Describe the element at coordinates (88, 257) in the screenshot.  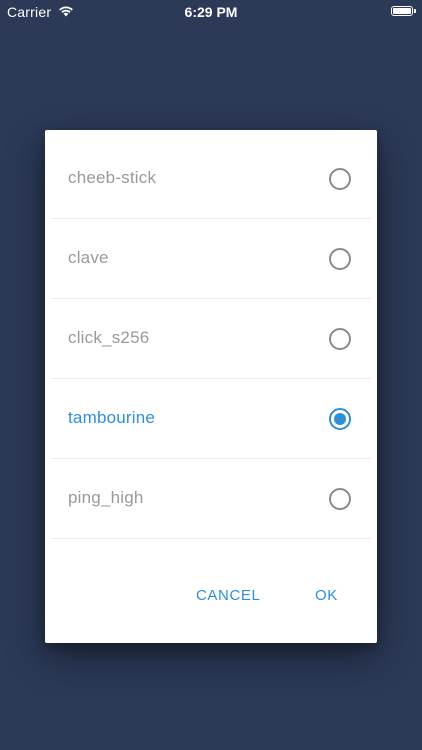
I see `option-label: clave` at that location.